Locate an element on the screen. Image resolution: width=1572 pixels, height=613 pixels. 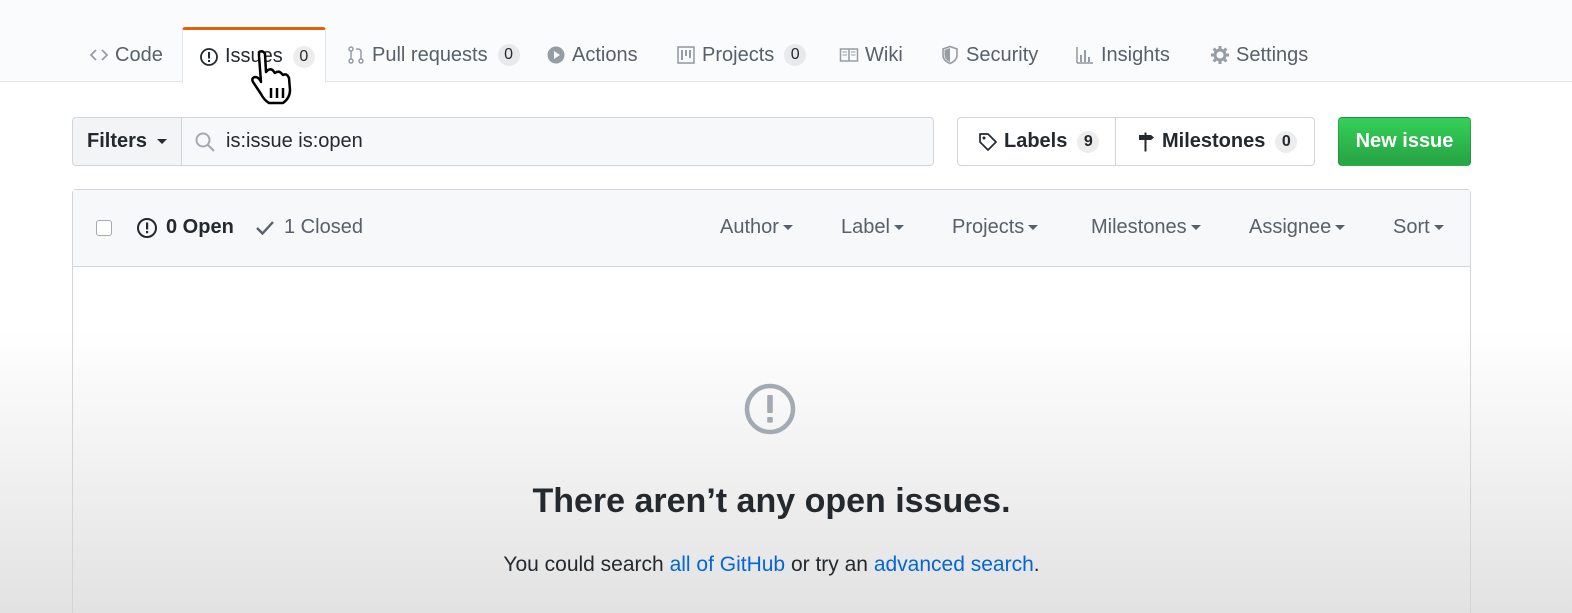
assignee-filter-label: Assignee is located at coordinates (1290, 227).